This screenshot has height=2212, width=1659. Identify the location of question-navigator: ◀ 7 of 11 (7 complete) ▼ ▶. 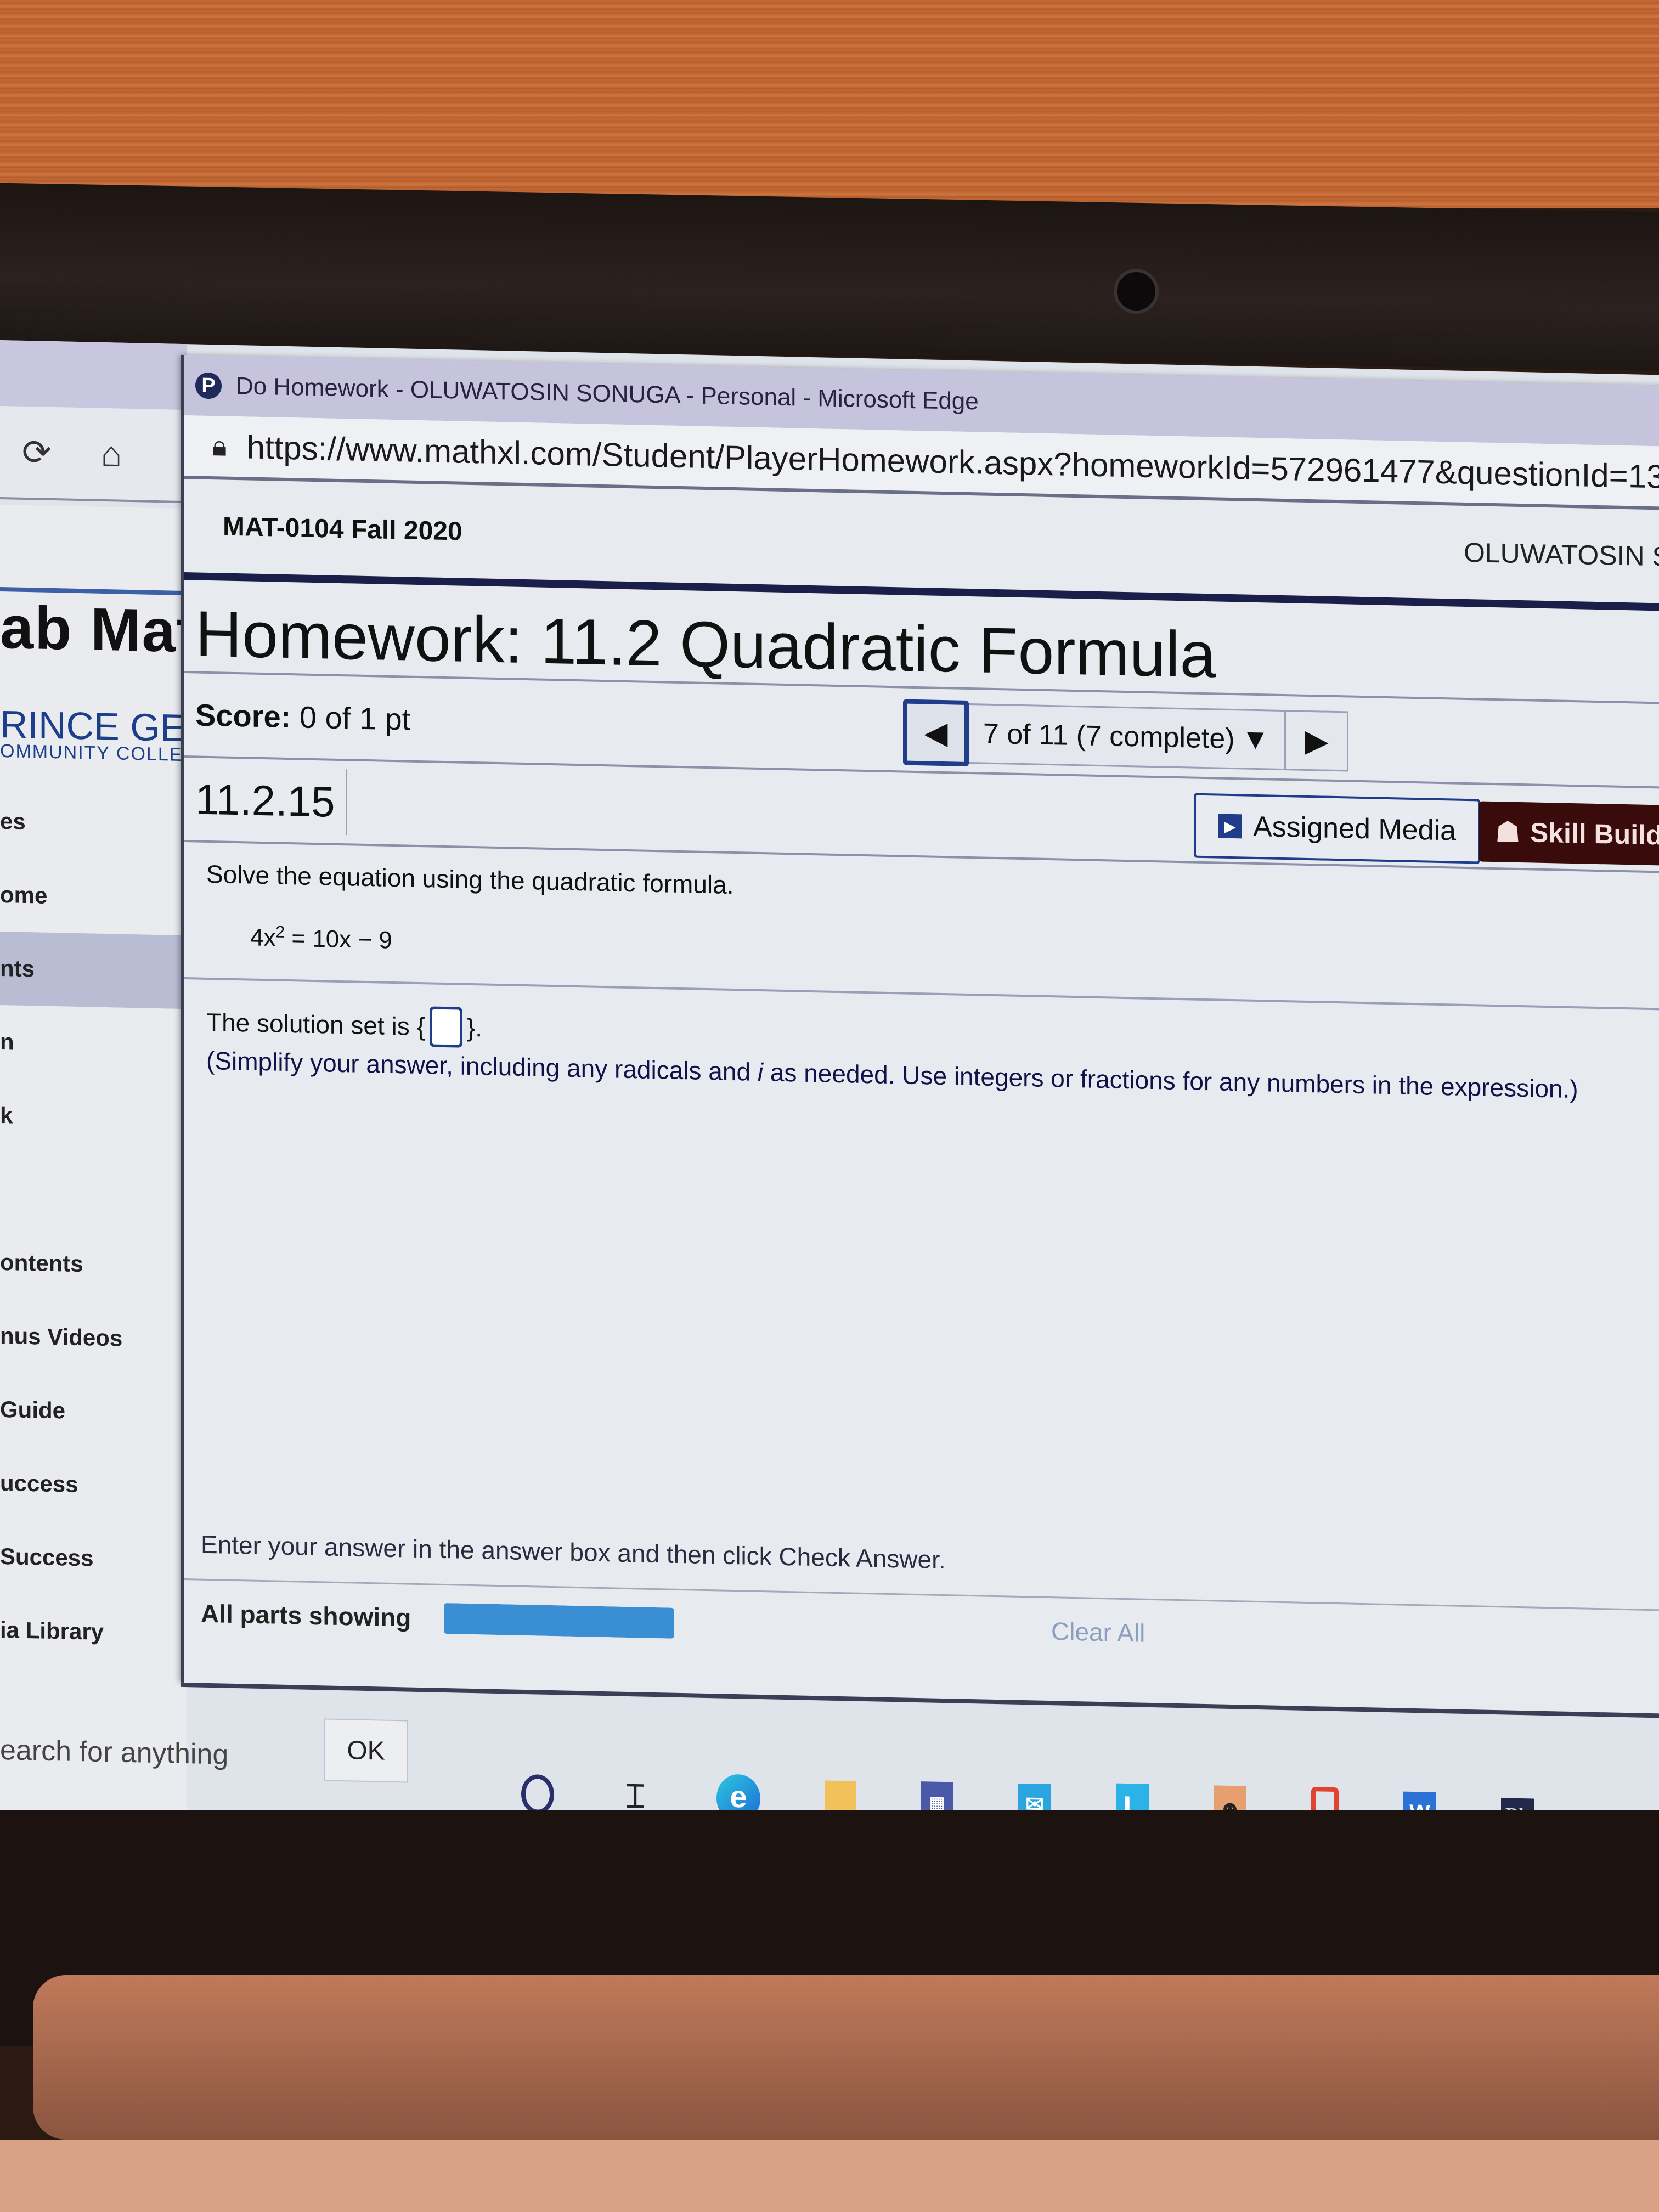
(1126, 737).